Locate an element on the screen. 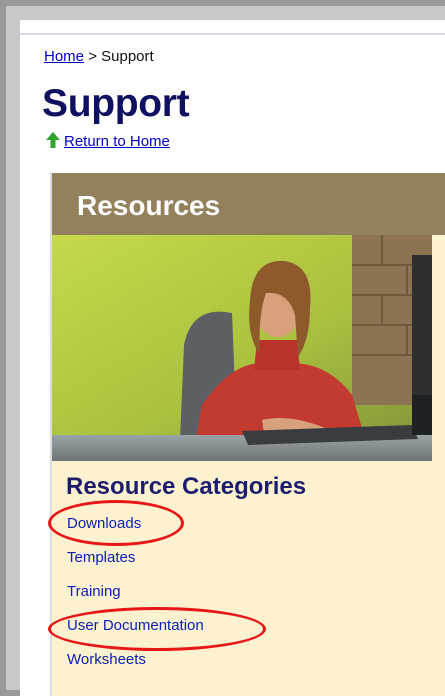 The image size is (445, 696). breadcrumb-home-link: Home is located at coordinates (64, 56).